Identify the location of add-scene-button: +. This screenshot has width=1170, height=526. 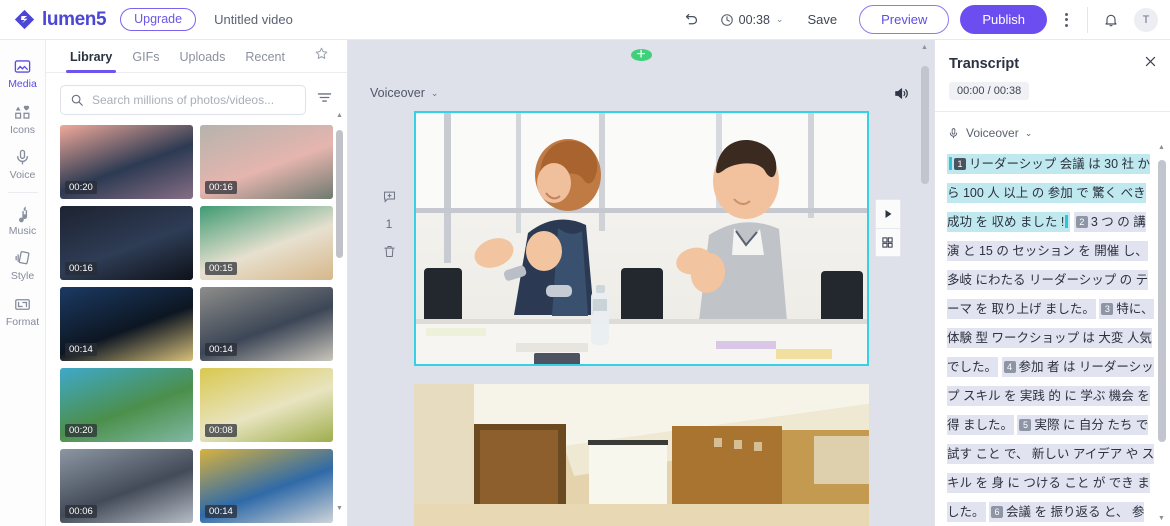
(641, 54).